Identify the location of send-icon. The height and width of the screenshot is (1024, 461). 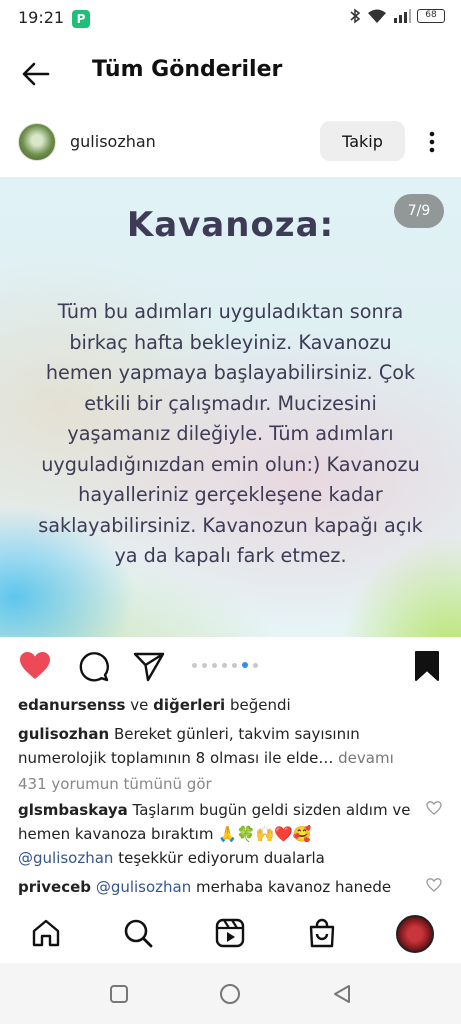
(149, 666).